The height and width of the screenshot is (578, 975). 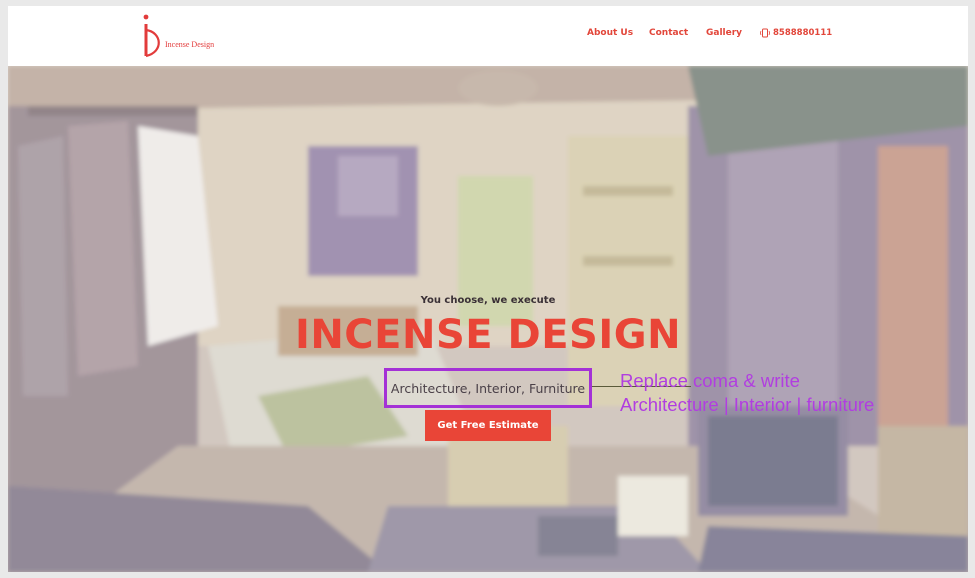 I want to click on nav-gallery: Gallery, so click(x=724, y=33).